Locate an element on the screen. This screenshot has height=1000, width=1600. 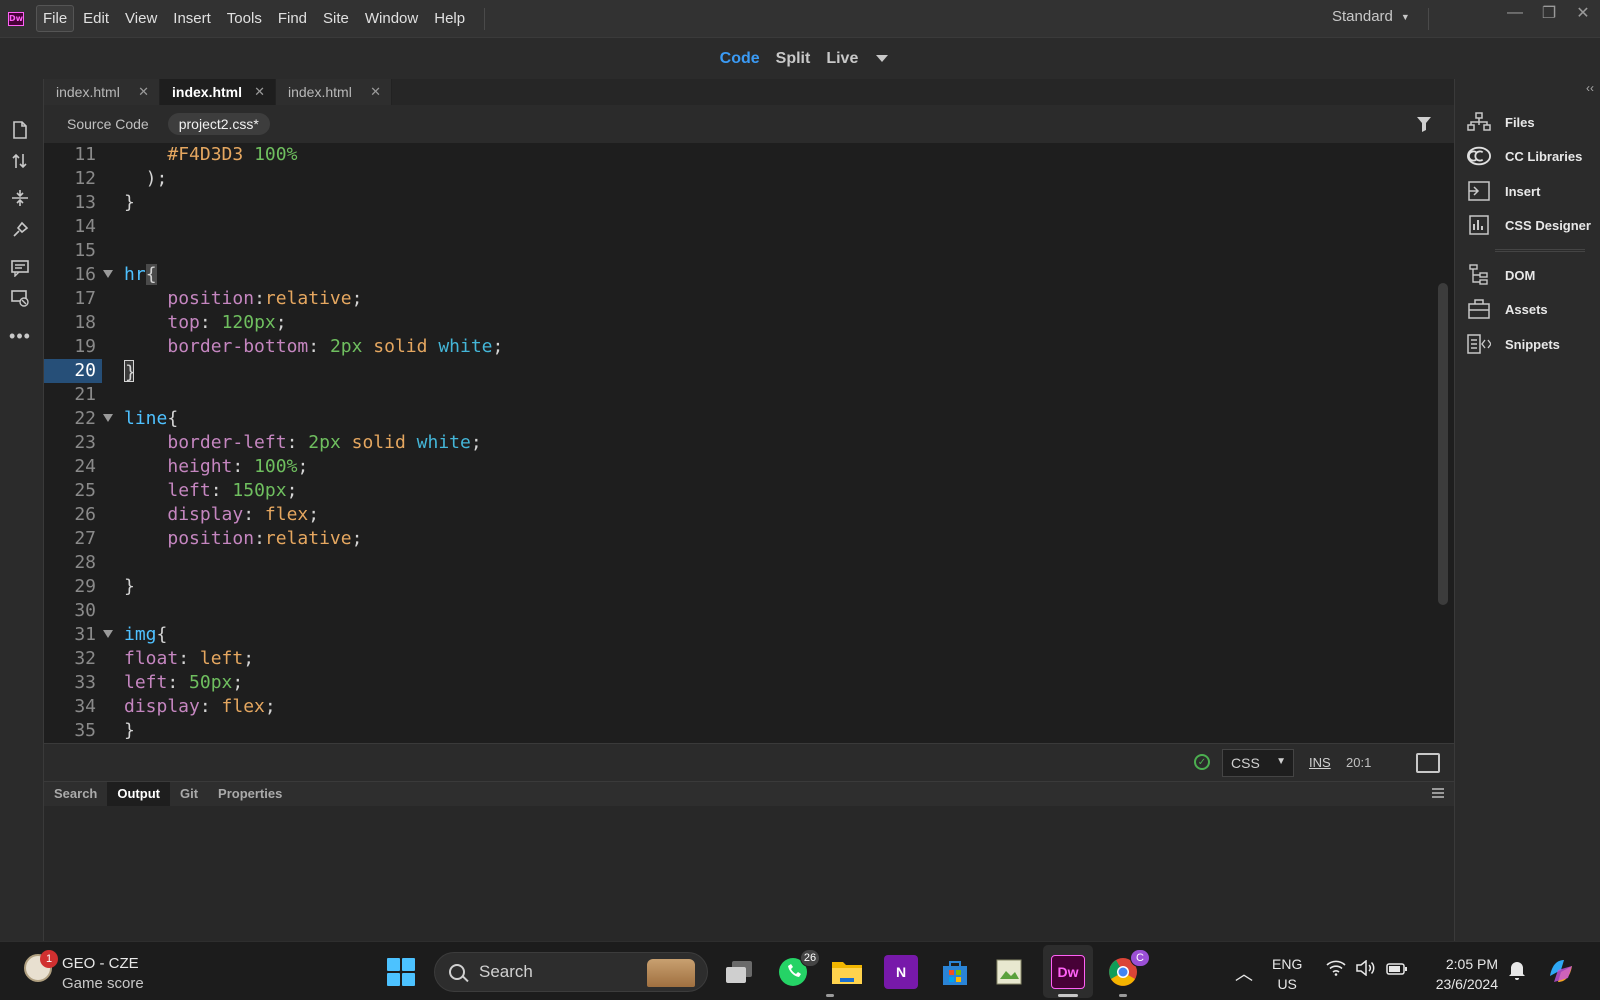
panel-tab-output: Output is located at coordinates (138, 794).